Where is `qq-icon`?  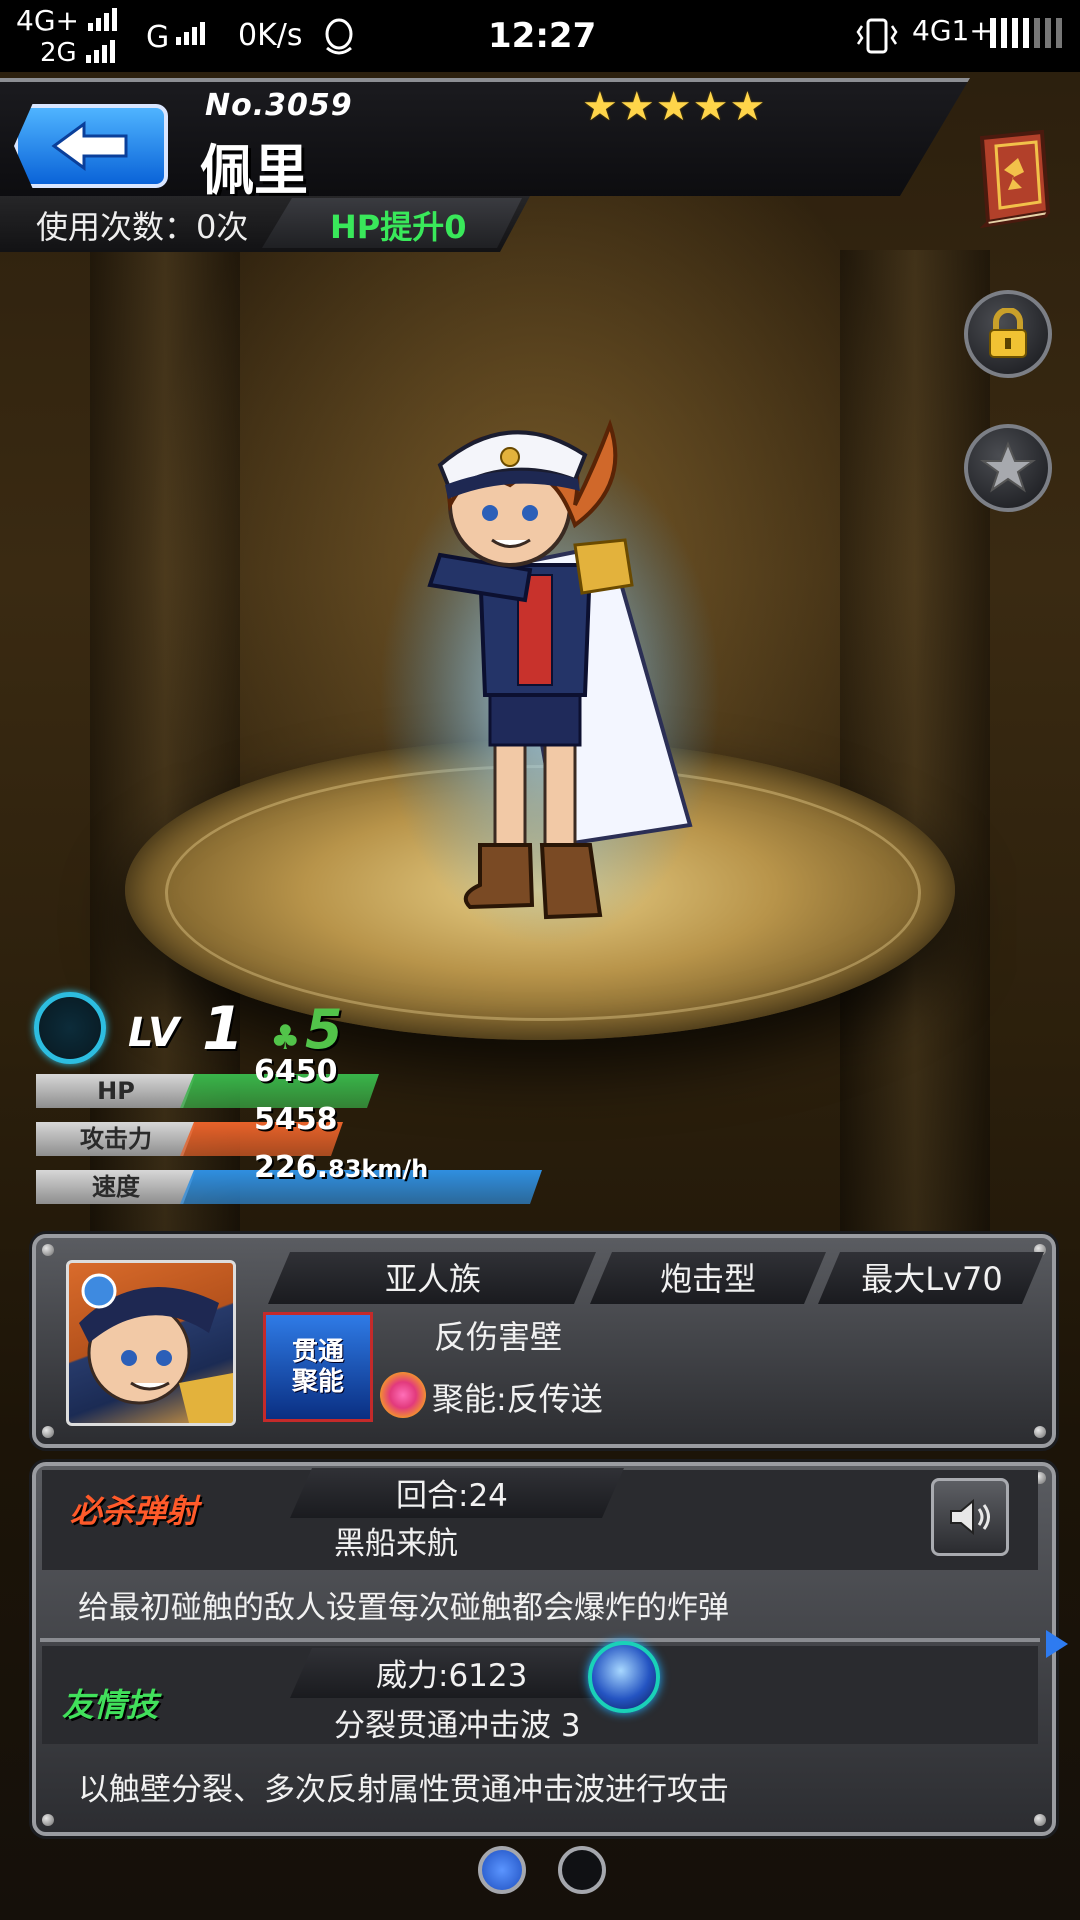
qq-icon is located at coordinates (339, 37).